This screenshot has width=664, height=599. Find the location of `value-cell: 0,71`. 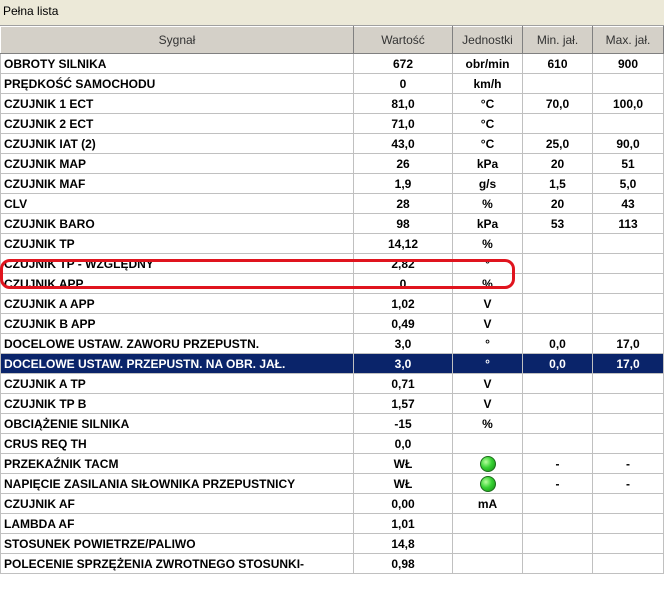

value-cell: 0,71 is located at coordinates (403, 383).